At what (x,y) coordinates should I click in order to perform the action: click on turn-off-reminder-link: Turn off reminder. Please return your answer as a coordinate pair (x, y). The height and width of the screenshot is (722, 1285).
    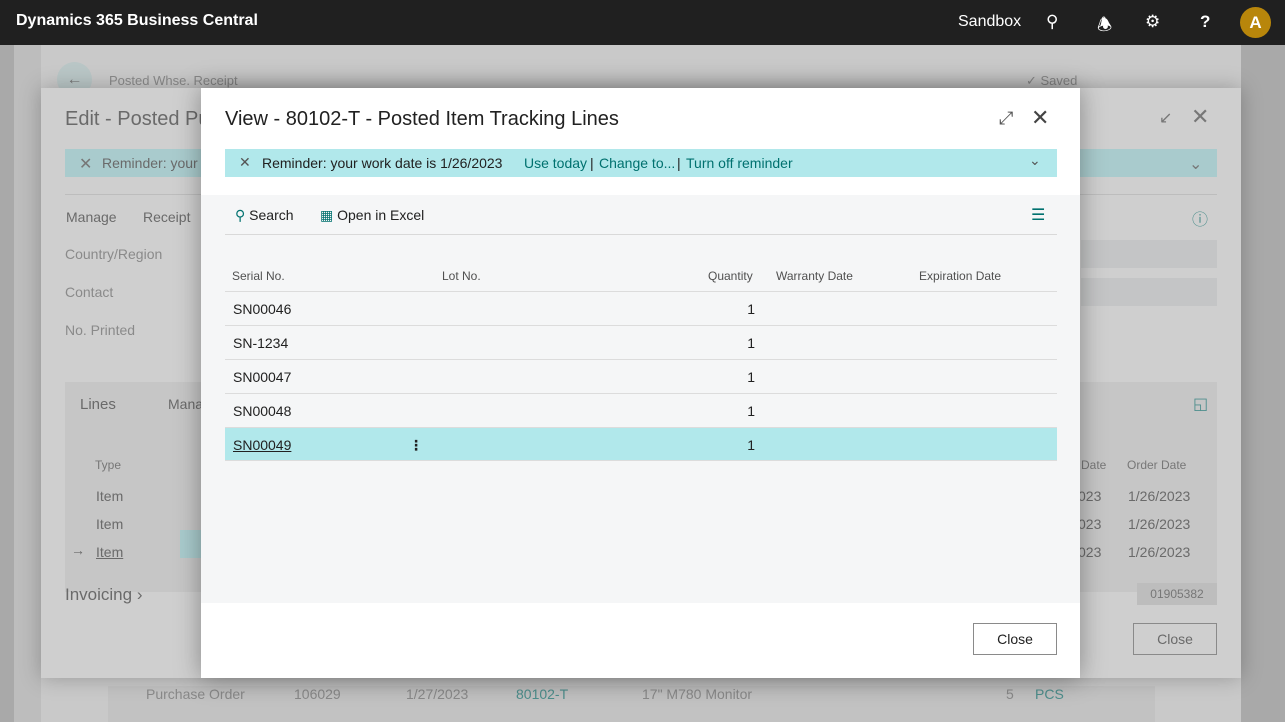
    Looking at the image, I should click on (739, 163).